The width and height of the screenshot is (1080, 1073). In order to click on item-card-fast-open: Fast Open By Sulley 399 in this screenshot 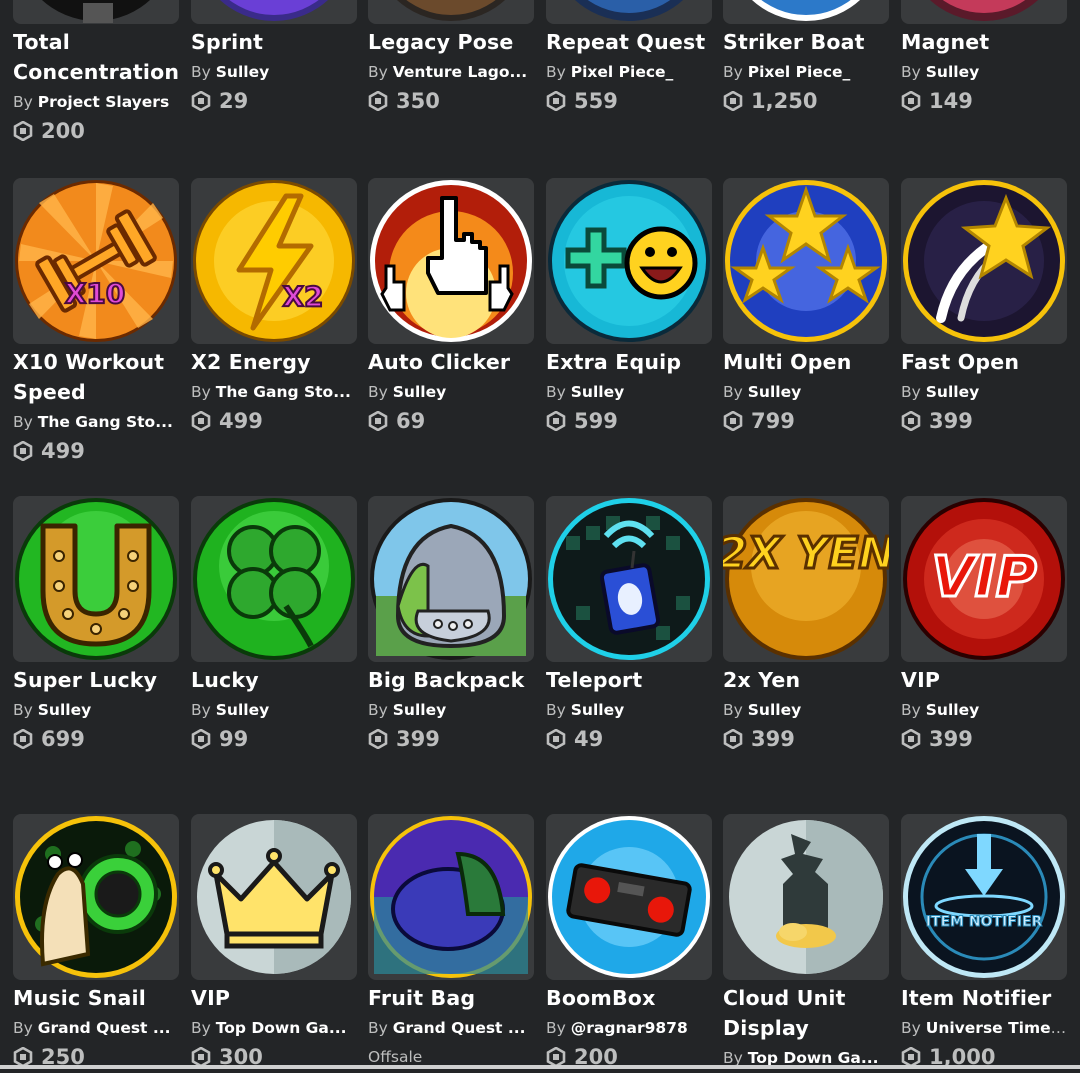, I will do `click(984, 306)`.